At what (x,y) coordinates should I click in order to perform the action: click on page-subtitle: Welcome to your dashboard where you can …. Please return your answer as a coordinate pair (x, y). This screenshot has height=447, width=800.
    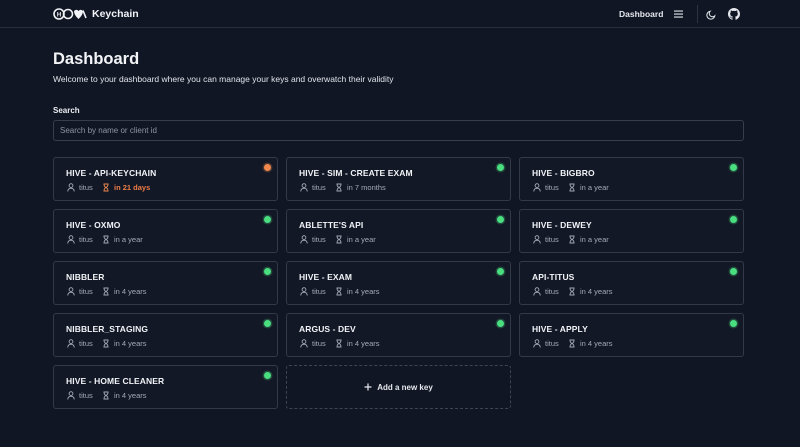
    Looking at the image, I should click on (223, 79).